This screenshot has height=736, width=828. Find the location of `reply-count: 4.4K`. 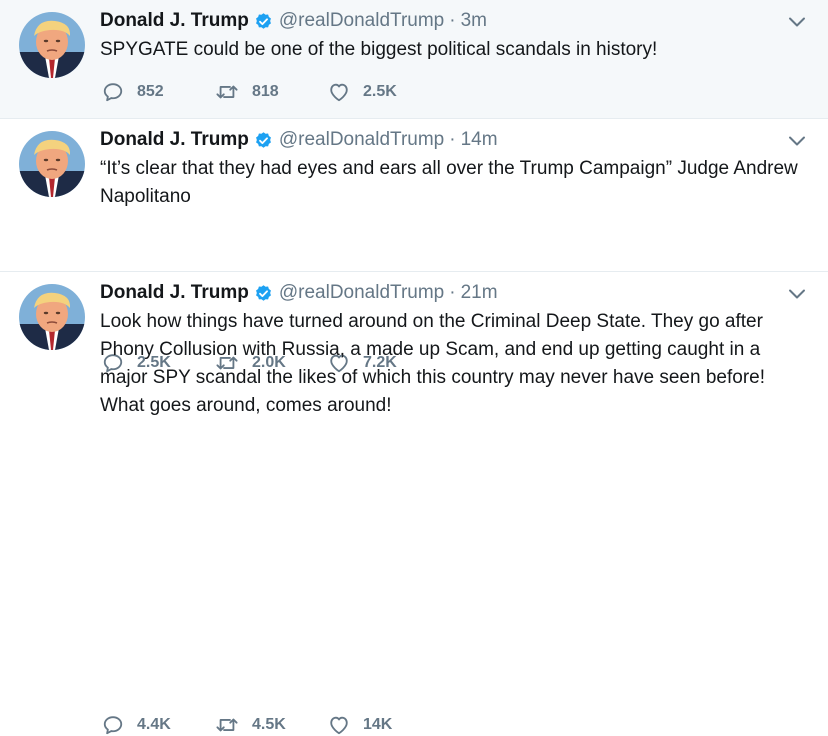

reply-count: 4.4K is located at coordinates (154, 724).